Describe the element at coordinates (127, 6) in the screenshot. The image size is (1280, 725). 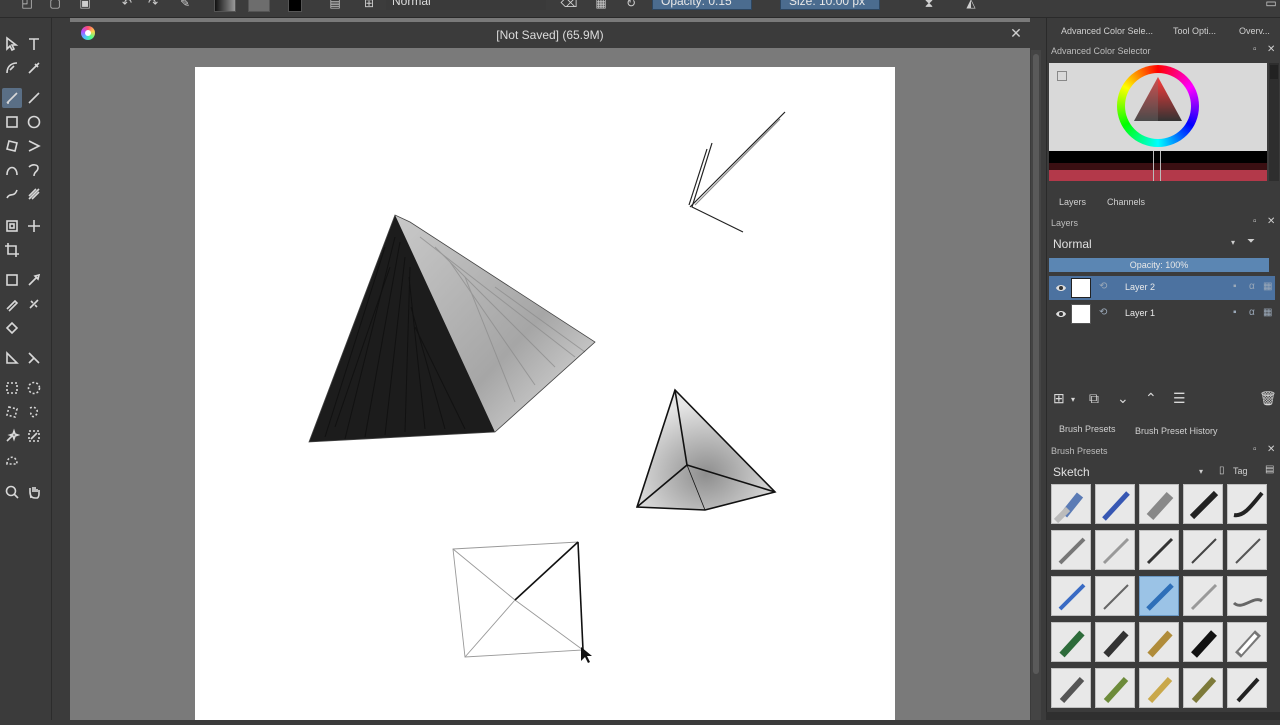
I see `undo-icon: ↶` at that location.